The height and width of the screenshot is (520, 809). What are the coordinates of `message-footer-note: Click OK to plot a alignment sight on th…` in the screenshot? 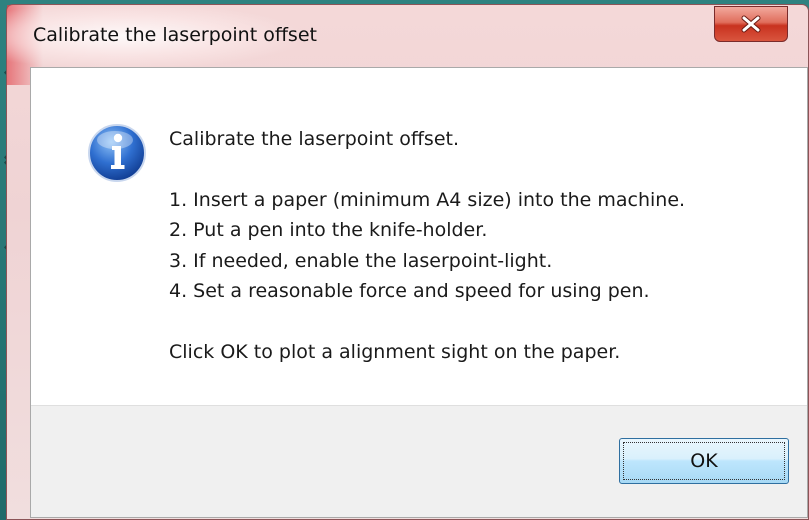 It's located at (395, 351).